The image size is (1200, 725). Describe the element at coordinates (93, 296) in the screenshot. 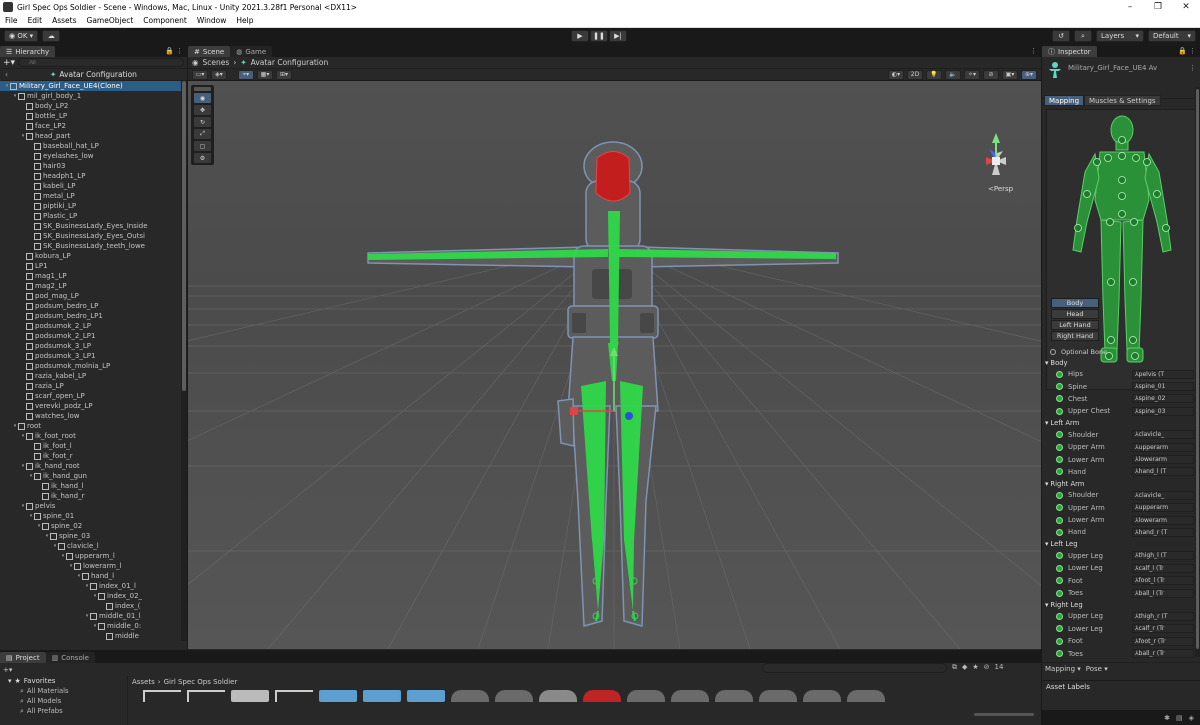

I see `hierarchy-item: pod_mag_LP` at that location.